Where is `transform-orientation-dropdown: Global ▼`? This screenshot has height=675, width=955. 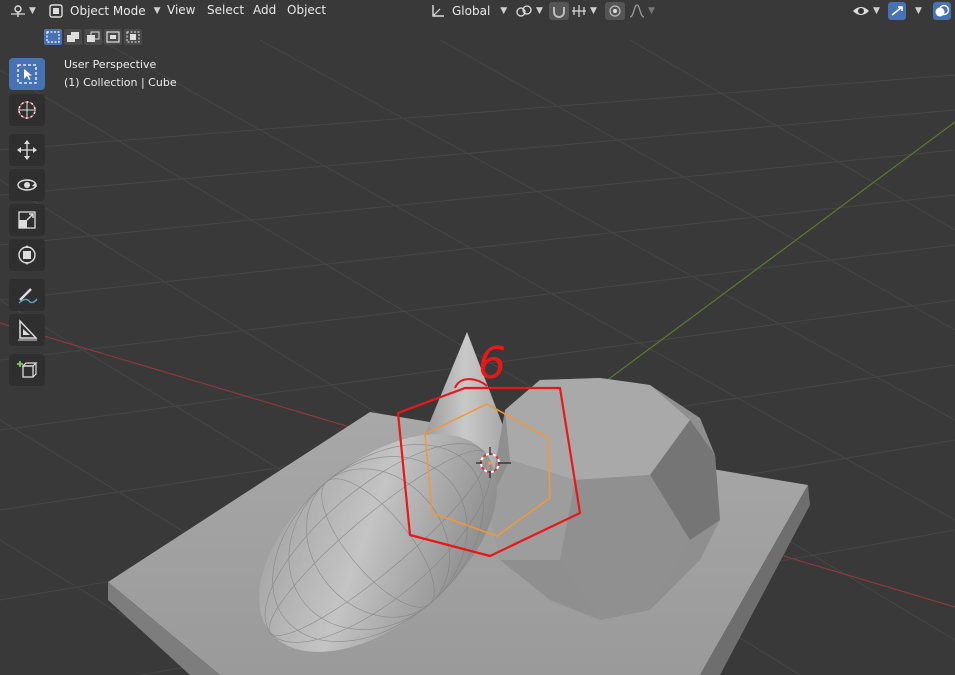
transform-orientation-dropdown: Global ▼ is located at coordinates (468, 11).